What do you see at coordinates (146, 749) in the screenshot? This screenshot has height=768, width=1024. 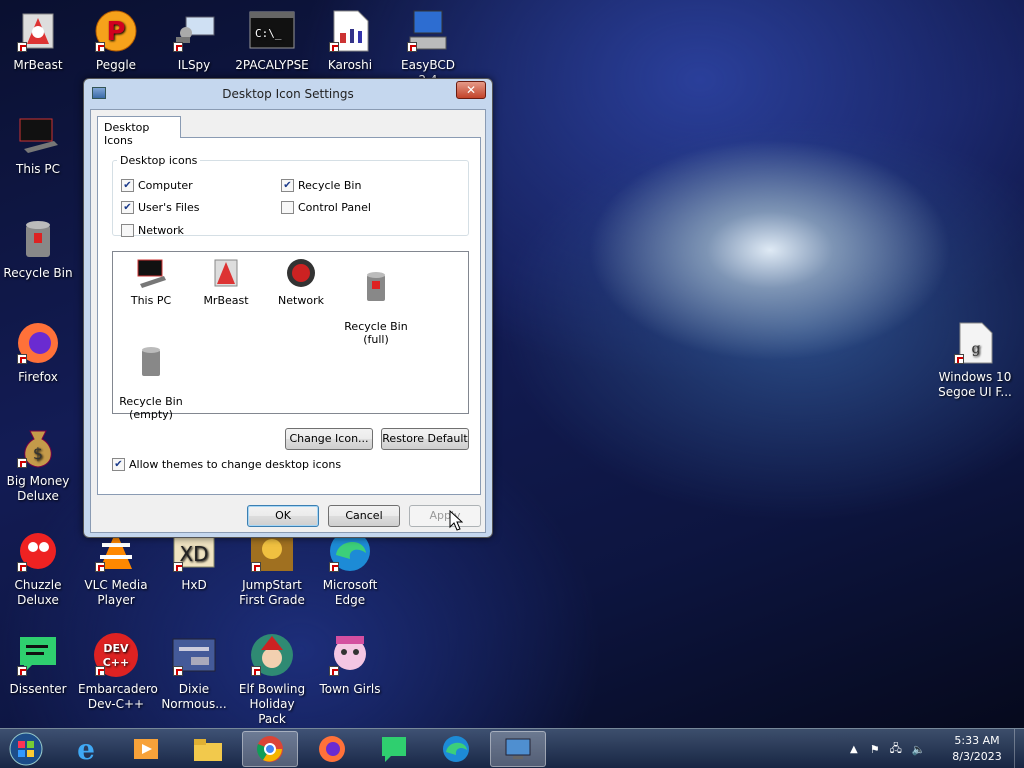 I see `taskbar-media-player` at bounding box center [146, 749].